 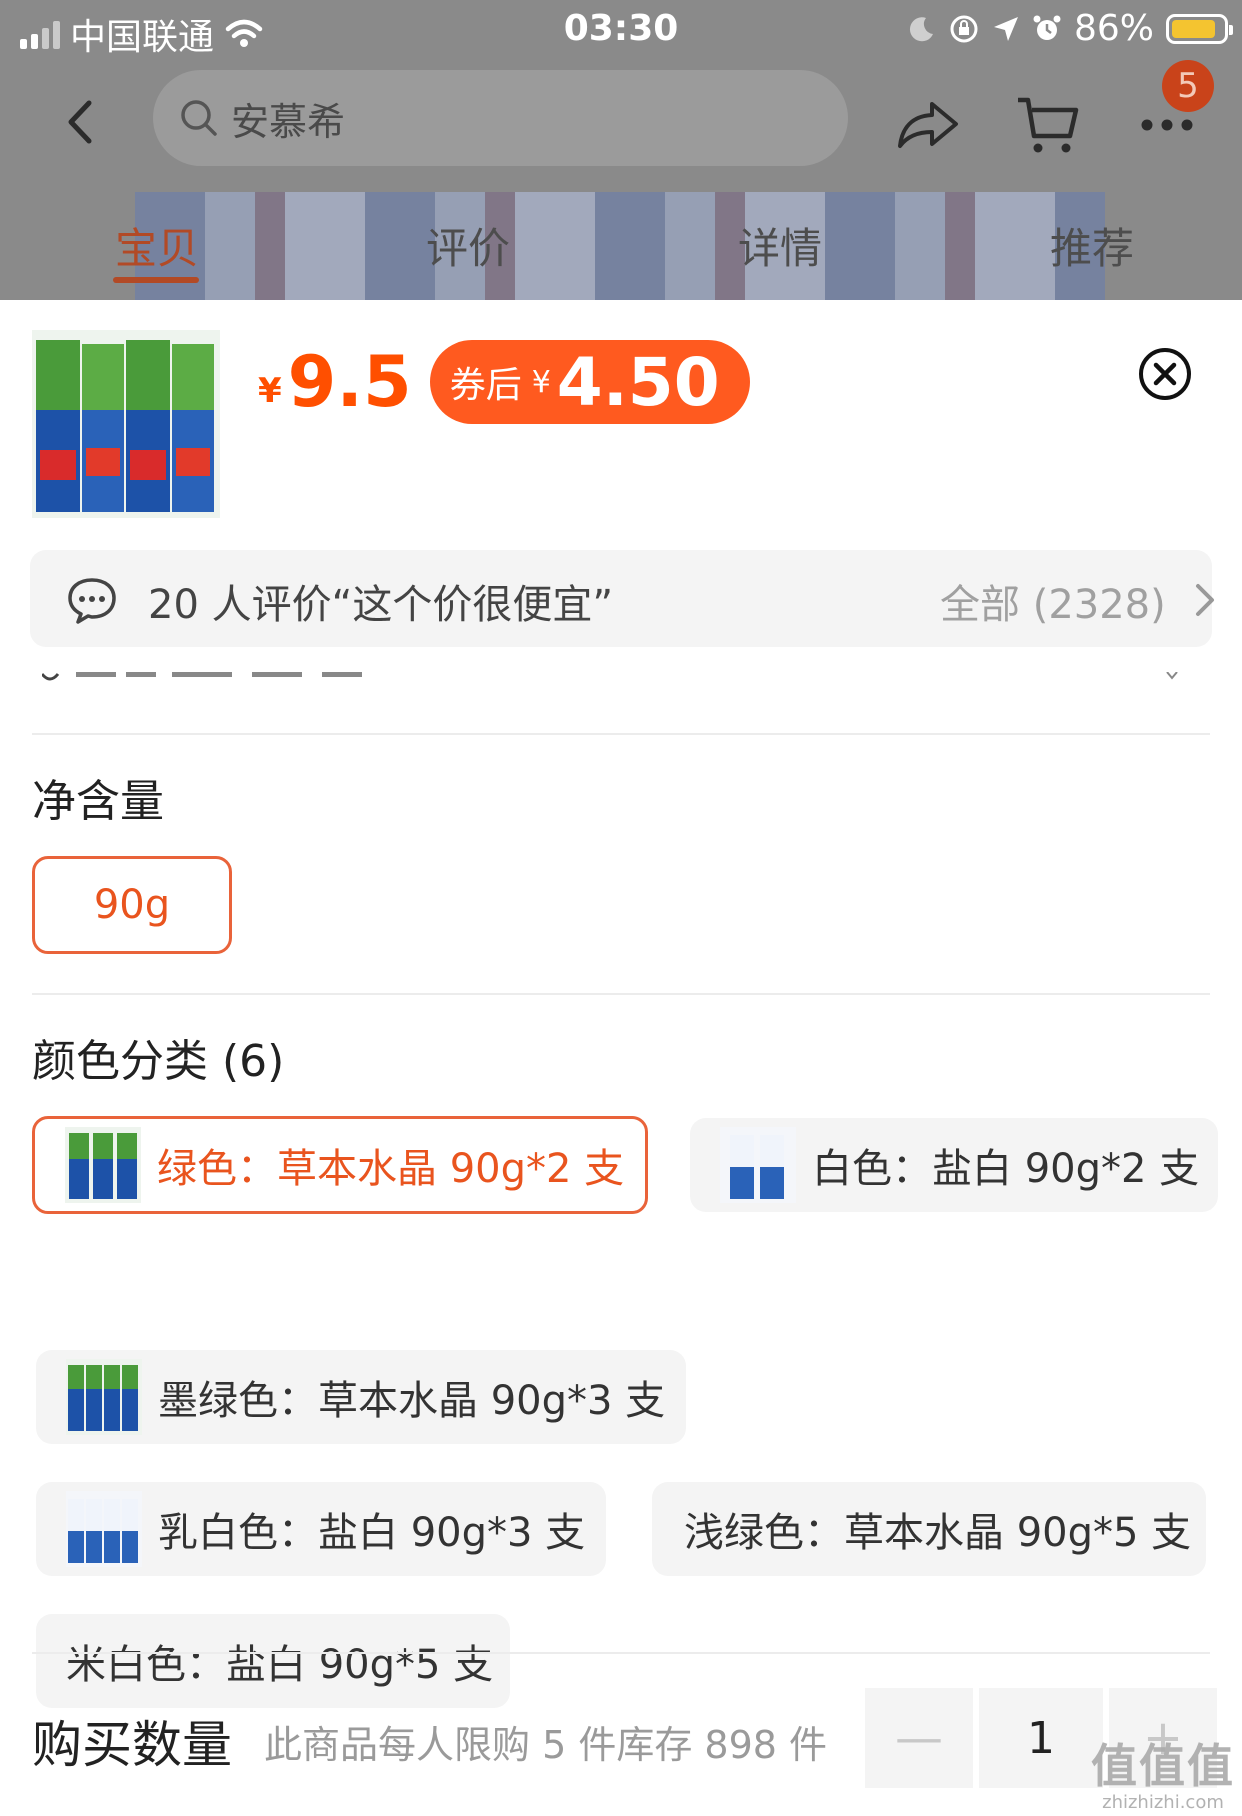 I want to click on search-icon, so click(x=199, y=118).